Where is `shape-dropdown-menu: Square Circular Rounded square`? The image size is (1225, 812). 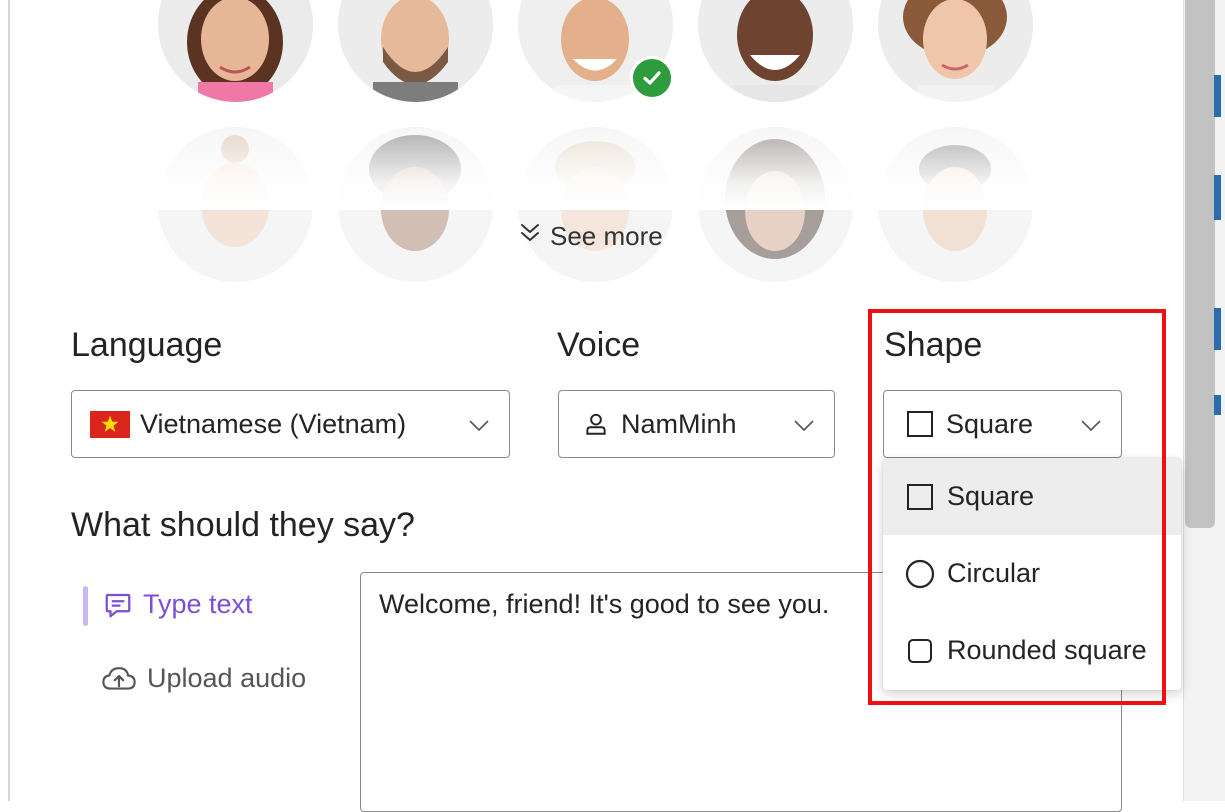 shape-dropdown-menu: Square Circular Rounded square is located at coordinates (1032, 574).